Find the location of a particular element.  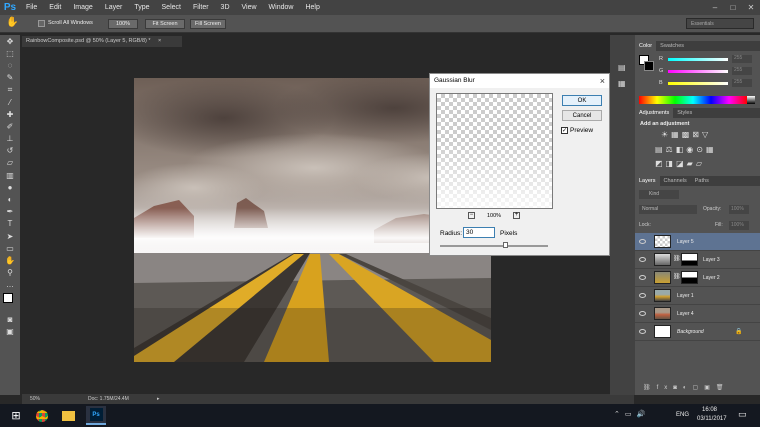

tab-swatches: Swatches is located at coordinates (672, 46).